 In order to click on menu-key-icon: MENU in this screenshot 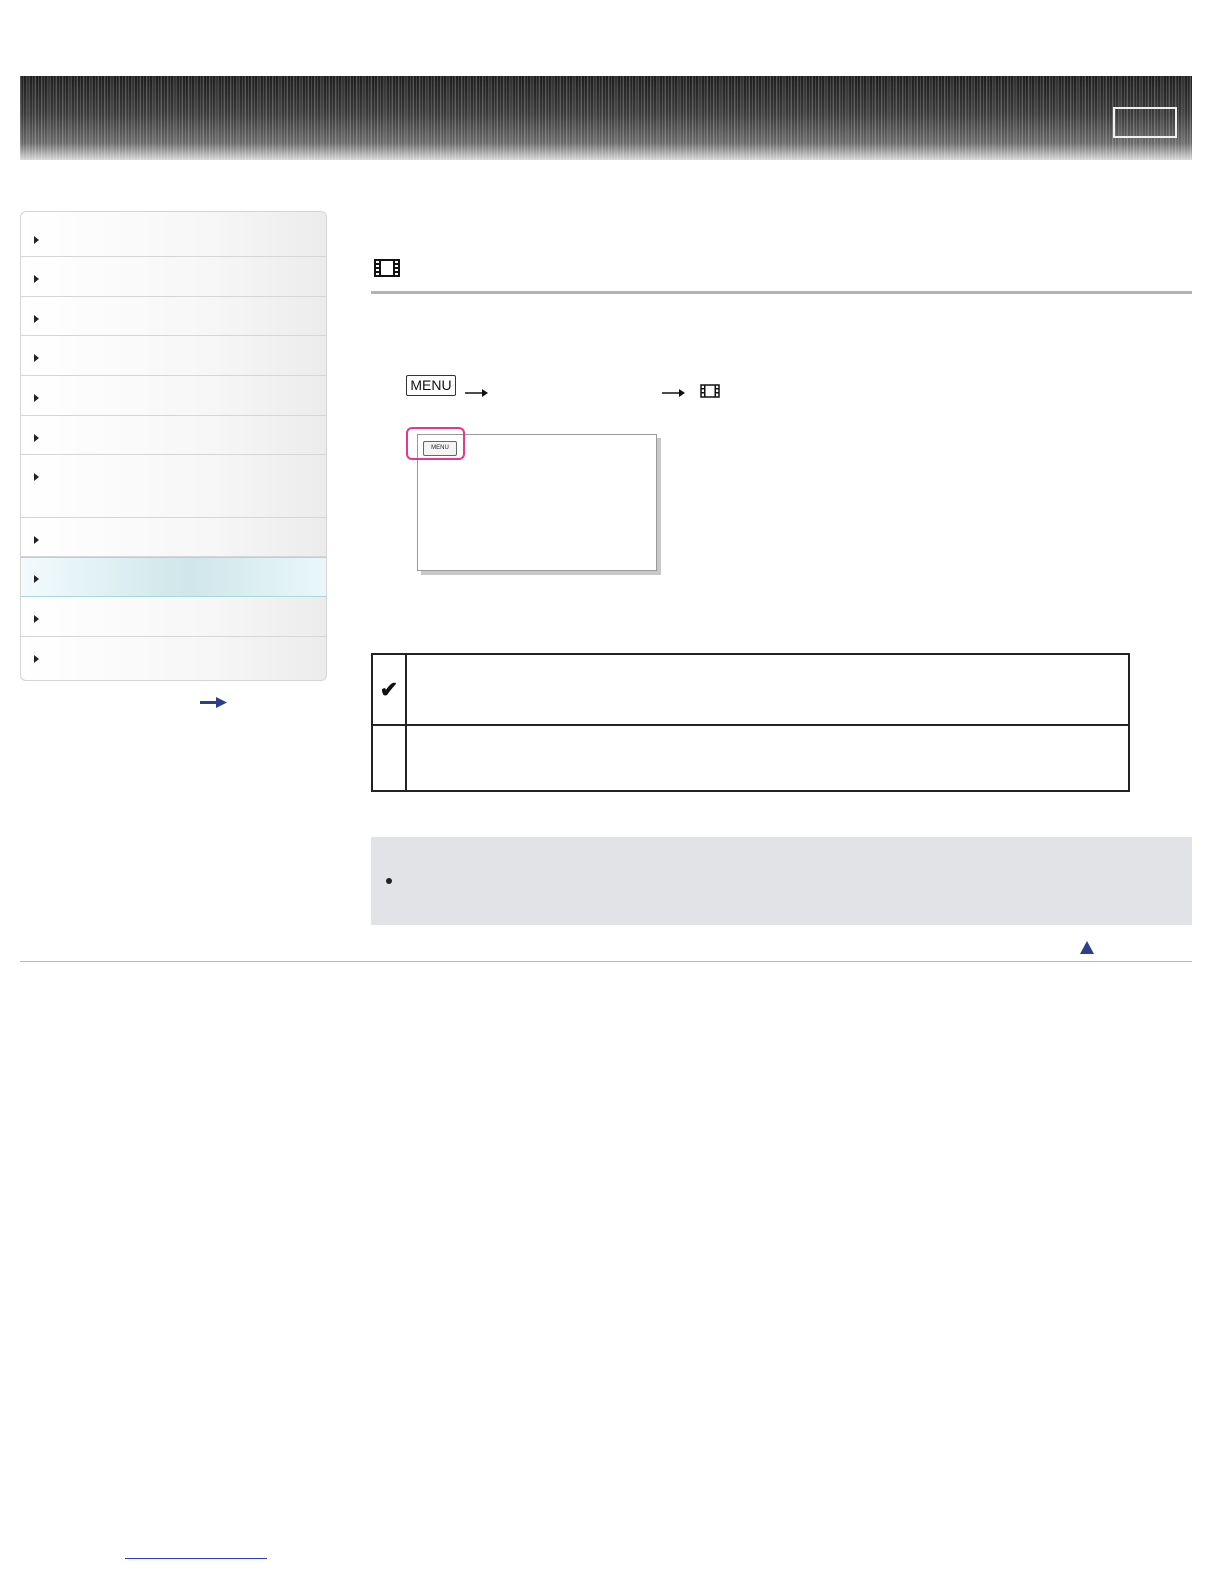, I will do `click(431, 385)`.